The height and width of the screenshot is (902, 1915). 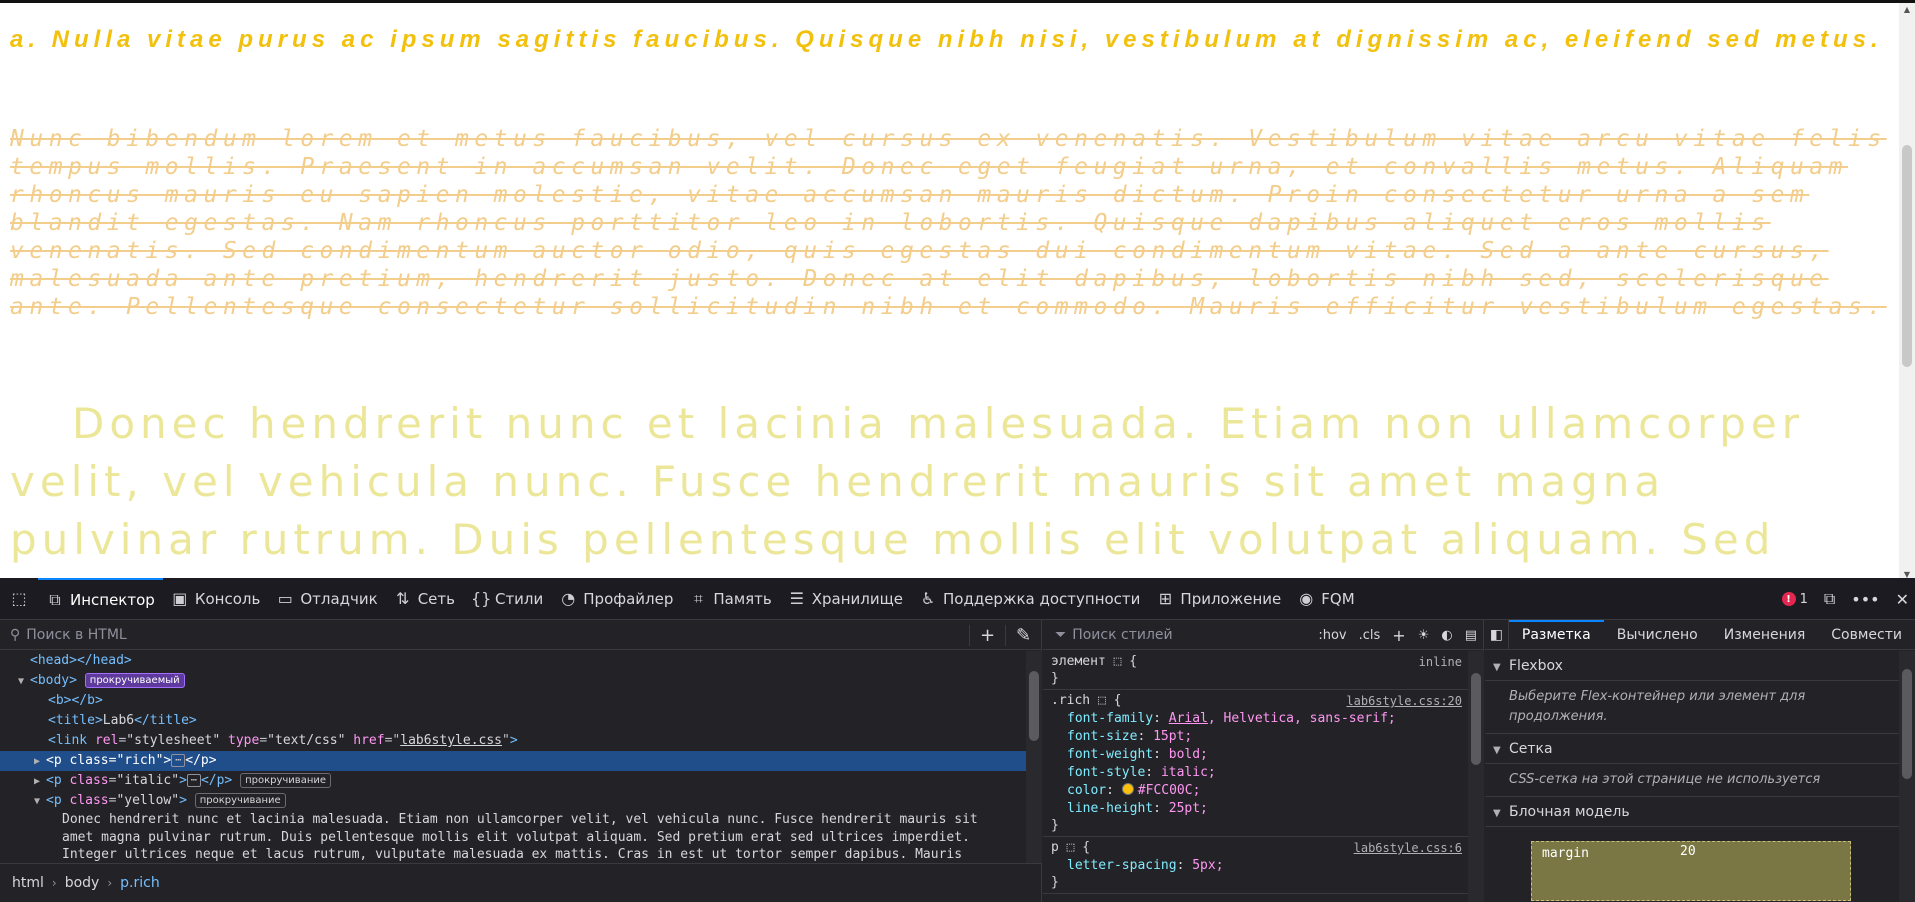 What do you see at coordinates (1256, 755) in the screenshot?
I see `declaration: font-weight: bold;` at bounding box center [1256, 755].